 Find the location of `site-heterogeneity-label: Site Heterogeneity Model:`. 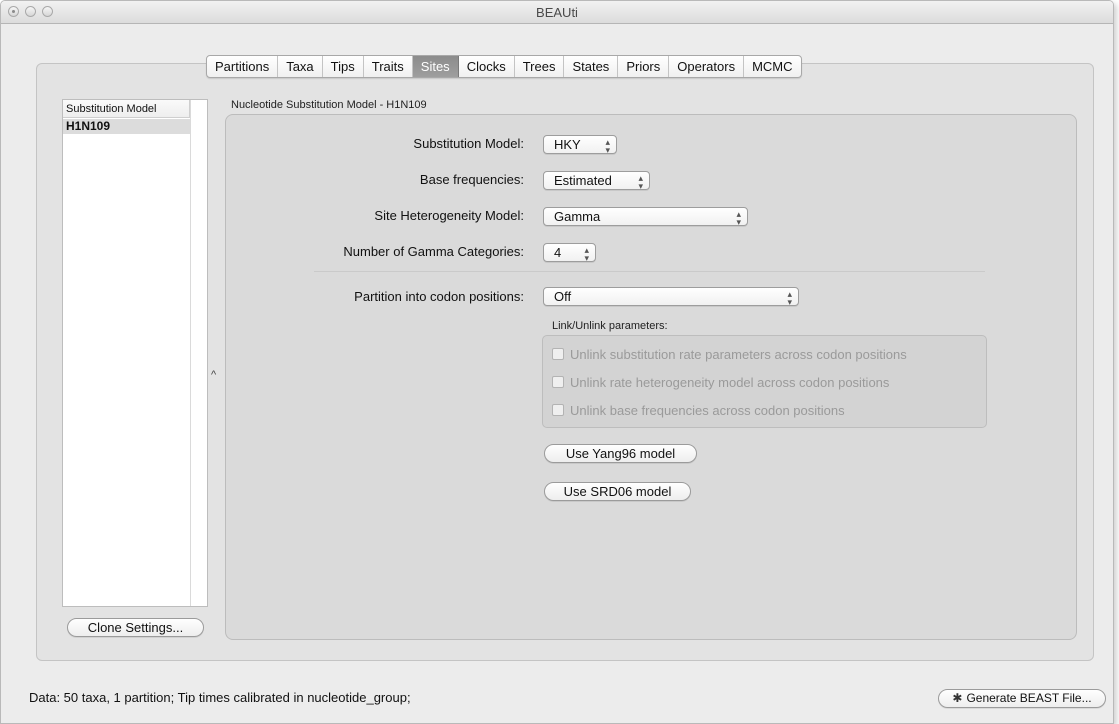

site-heterogeneity-label: Site Heterogeneity Model: is located at coordinates (449, 215).